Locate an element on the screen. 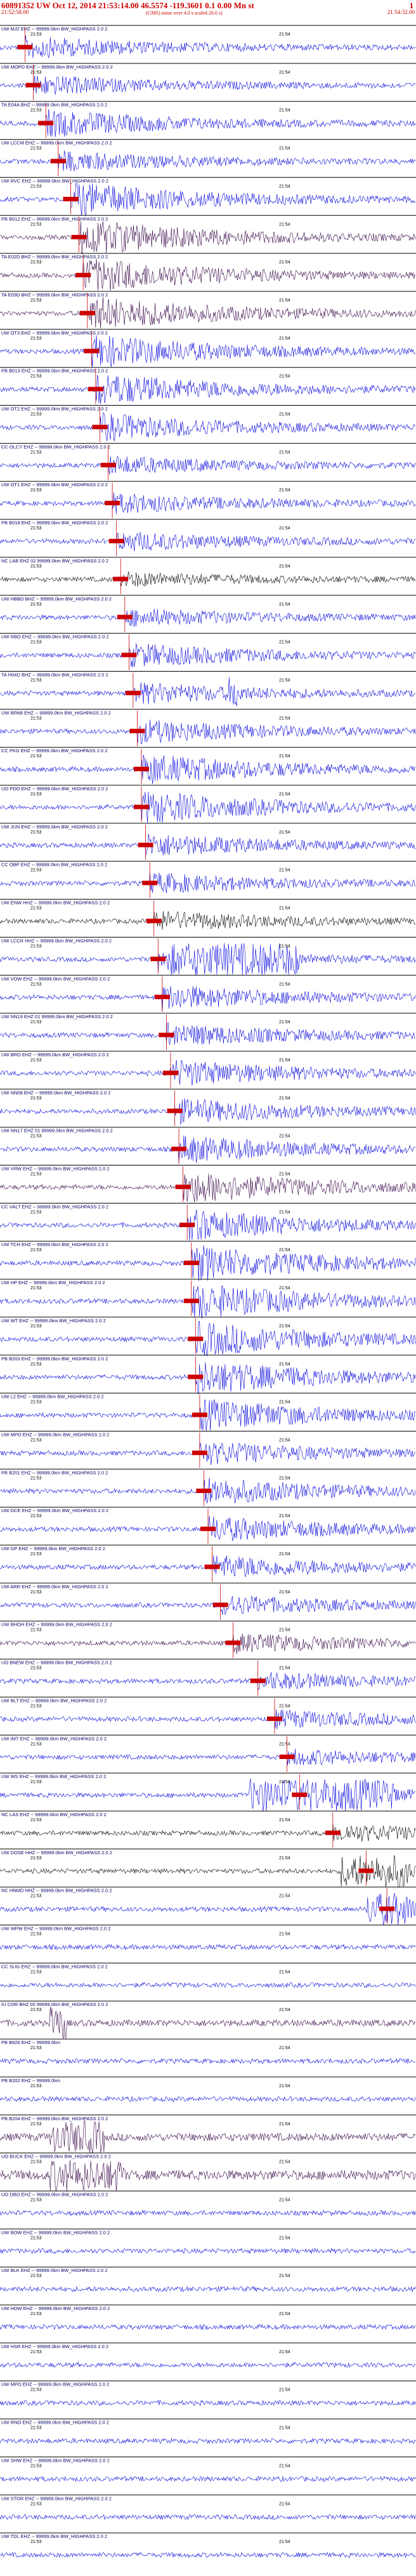  end-time: 21:54:32.00 is located at coordinates (401, 12).